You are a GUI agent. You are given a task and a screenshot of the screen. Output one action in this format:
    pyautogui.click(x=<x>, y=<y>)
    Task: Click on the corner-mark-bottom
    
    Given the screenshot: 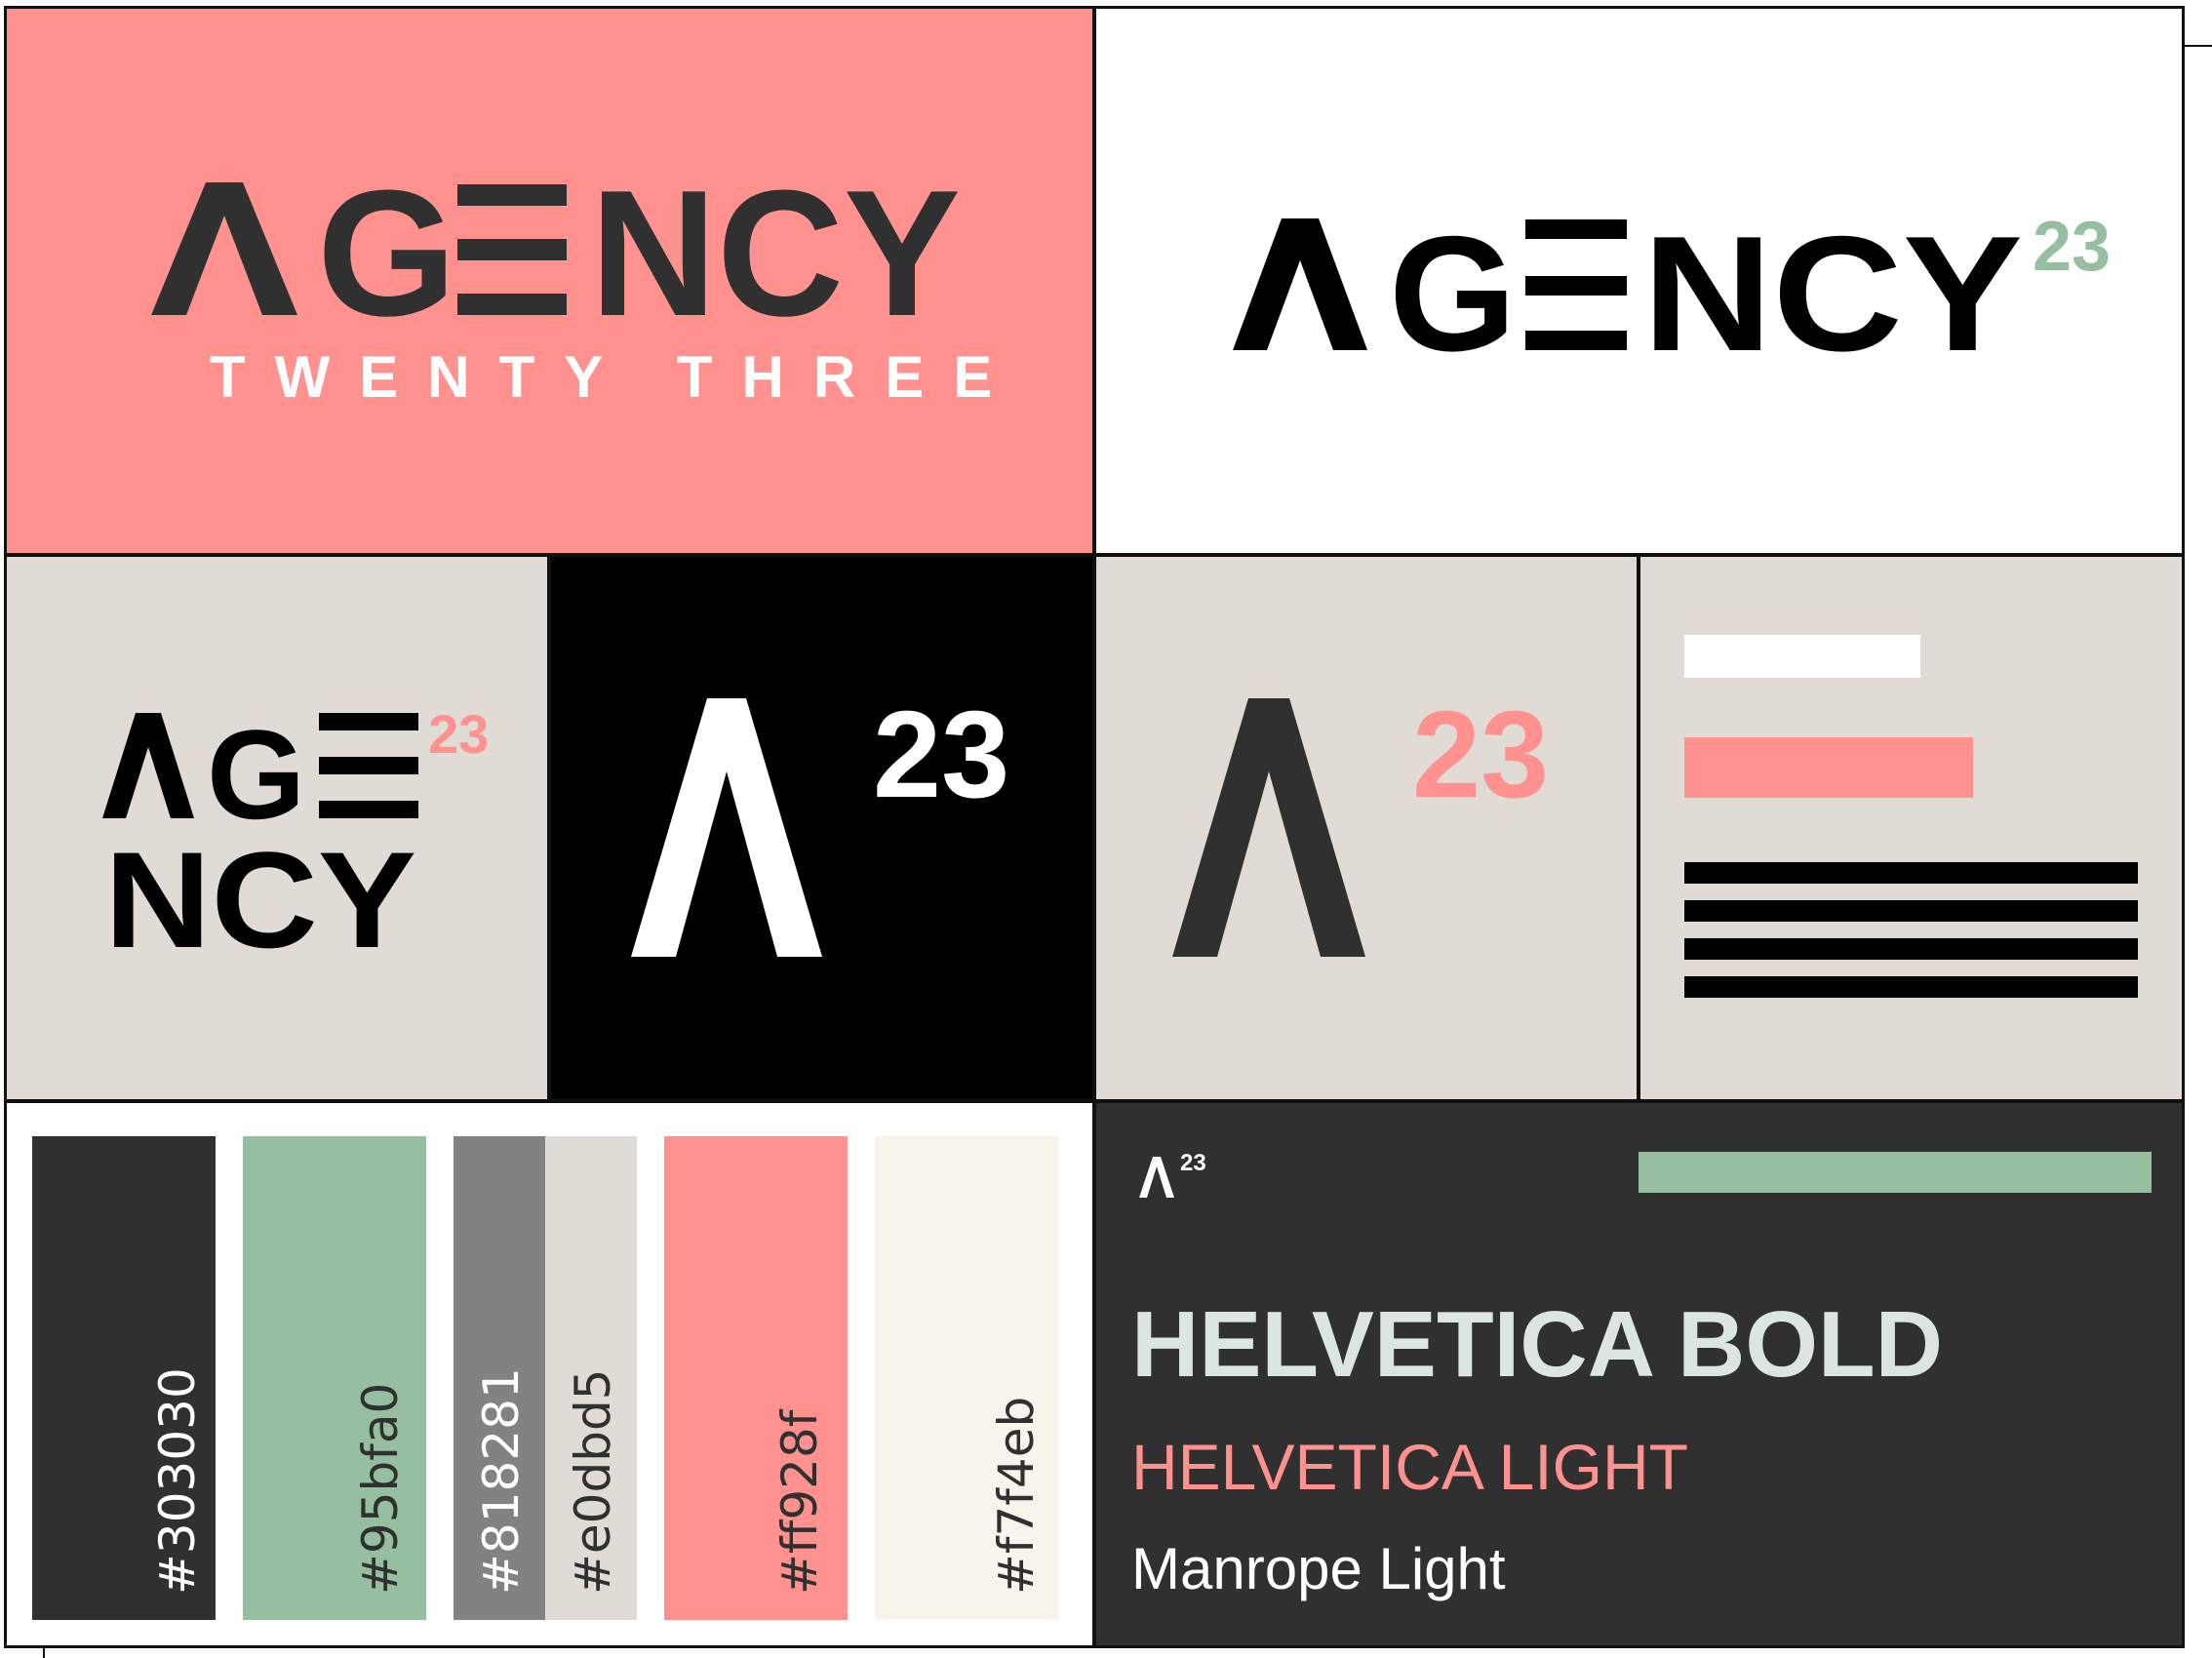 What is the action you would take?
    pyautogui.click(x=44, y=1653)
    